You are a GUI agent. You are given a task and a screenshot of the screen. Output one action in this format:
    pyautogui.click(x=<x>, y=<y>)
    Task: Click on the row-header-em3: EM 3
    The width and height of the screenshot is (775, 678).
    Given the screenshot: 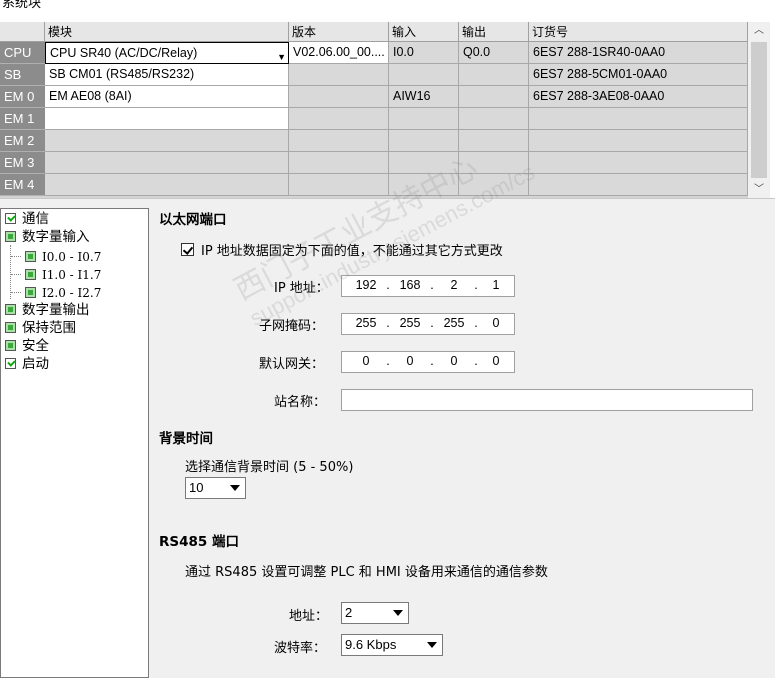 What is the action you would take?
    pyautogui.click(x=22, y=163)
    